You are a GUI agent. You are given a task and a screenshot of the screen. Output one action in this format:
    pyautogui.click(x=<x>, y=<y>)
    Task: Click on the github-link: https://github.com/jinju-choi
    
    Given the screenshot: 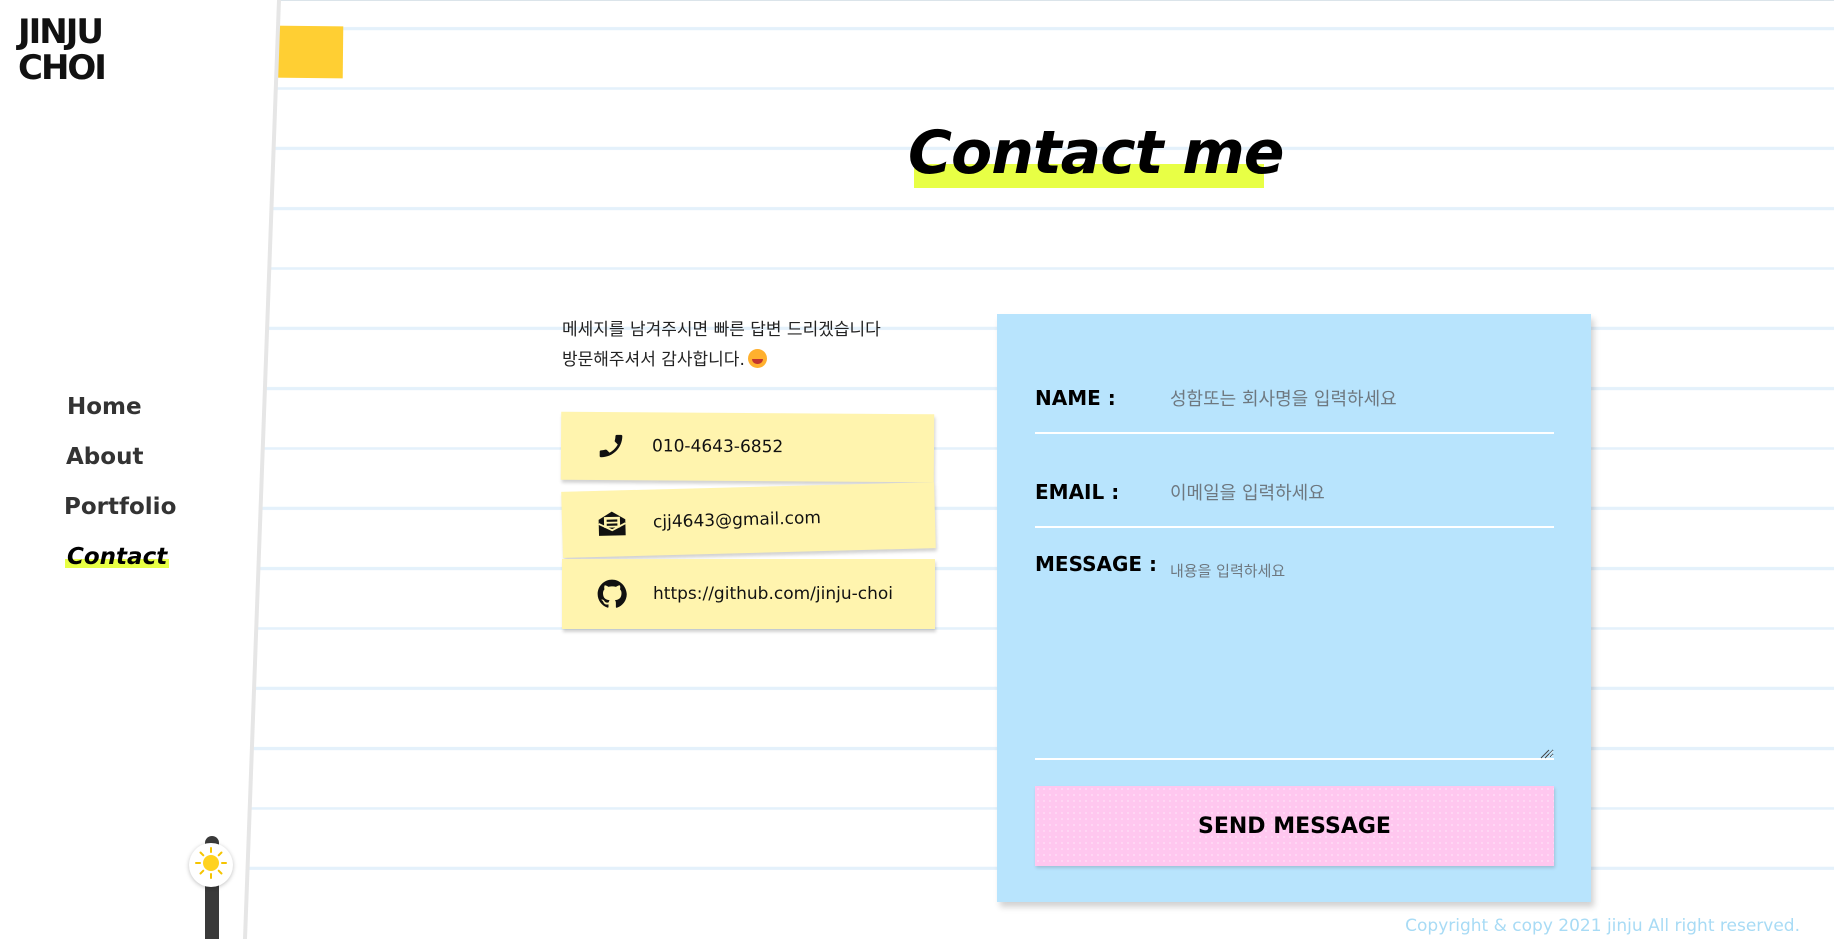 What is the action you would take?
    pyautogui.click(x=773, y=594)
    